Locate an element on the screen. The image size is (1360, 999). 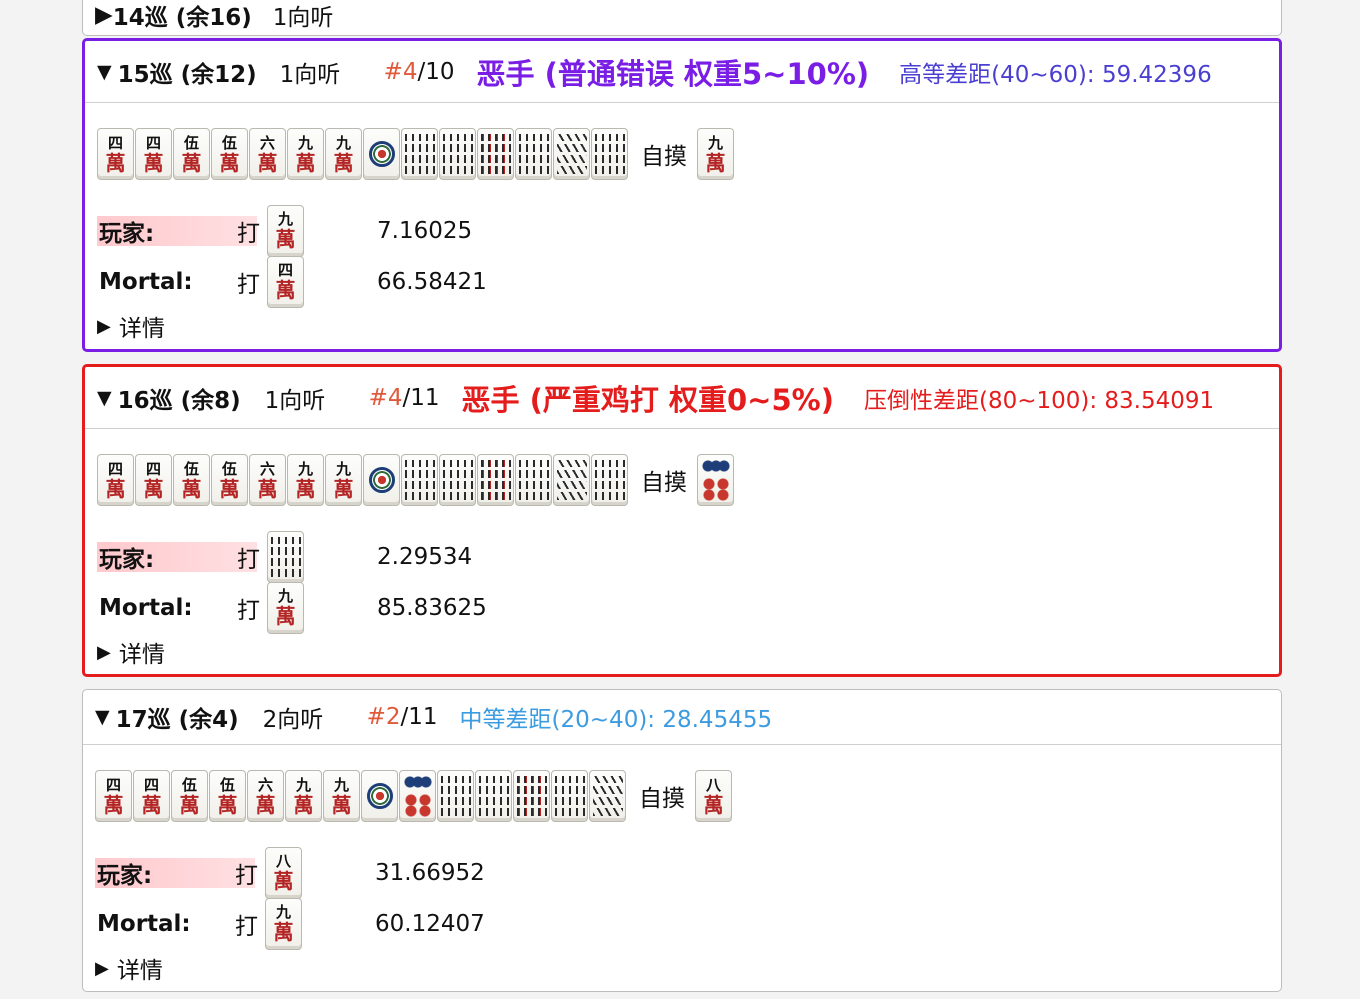
bad-move-tag: 恶手 (严重鸡打 权重0~5%) is located at coordinates (647, 399).